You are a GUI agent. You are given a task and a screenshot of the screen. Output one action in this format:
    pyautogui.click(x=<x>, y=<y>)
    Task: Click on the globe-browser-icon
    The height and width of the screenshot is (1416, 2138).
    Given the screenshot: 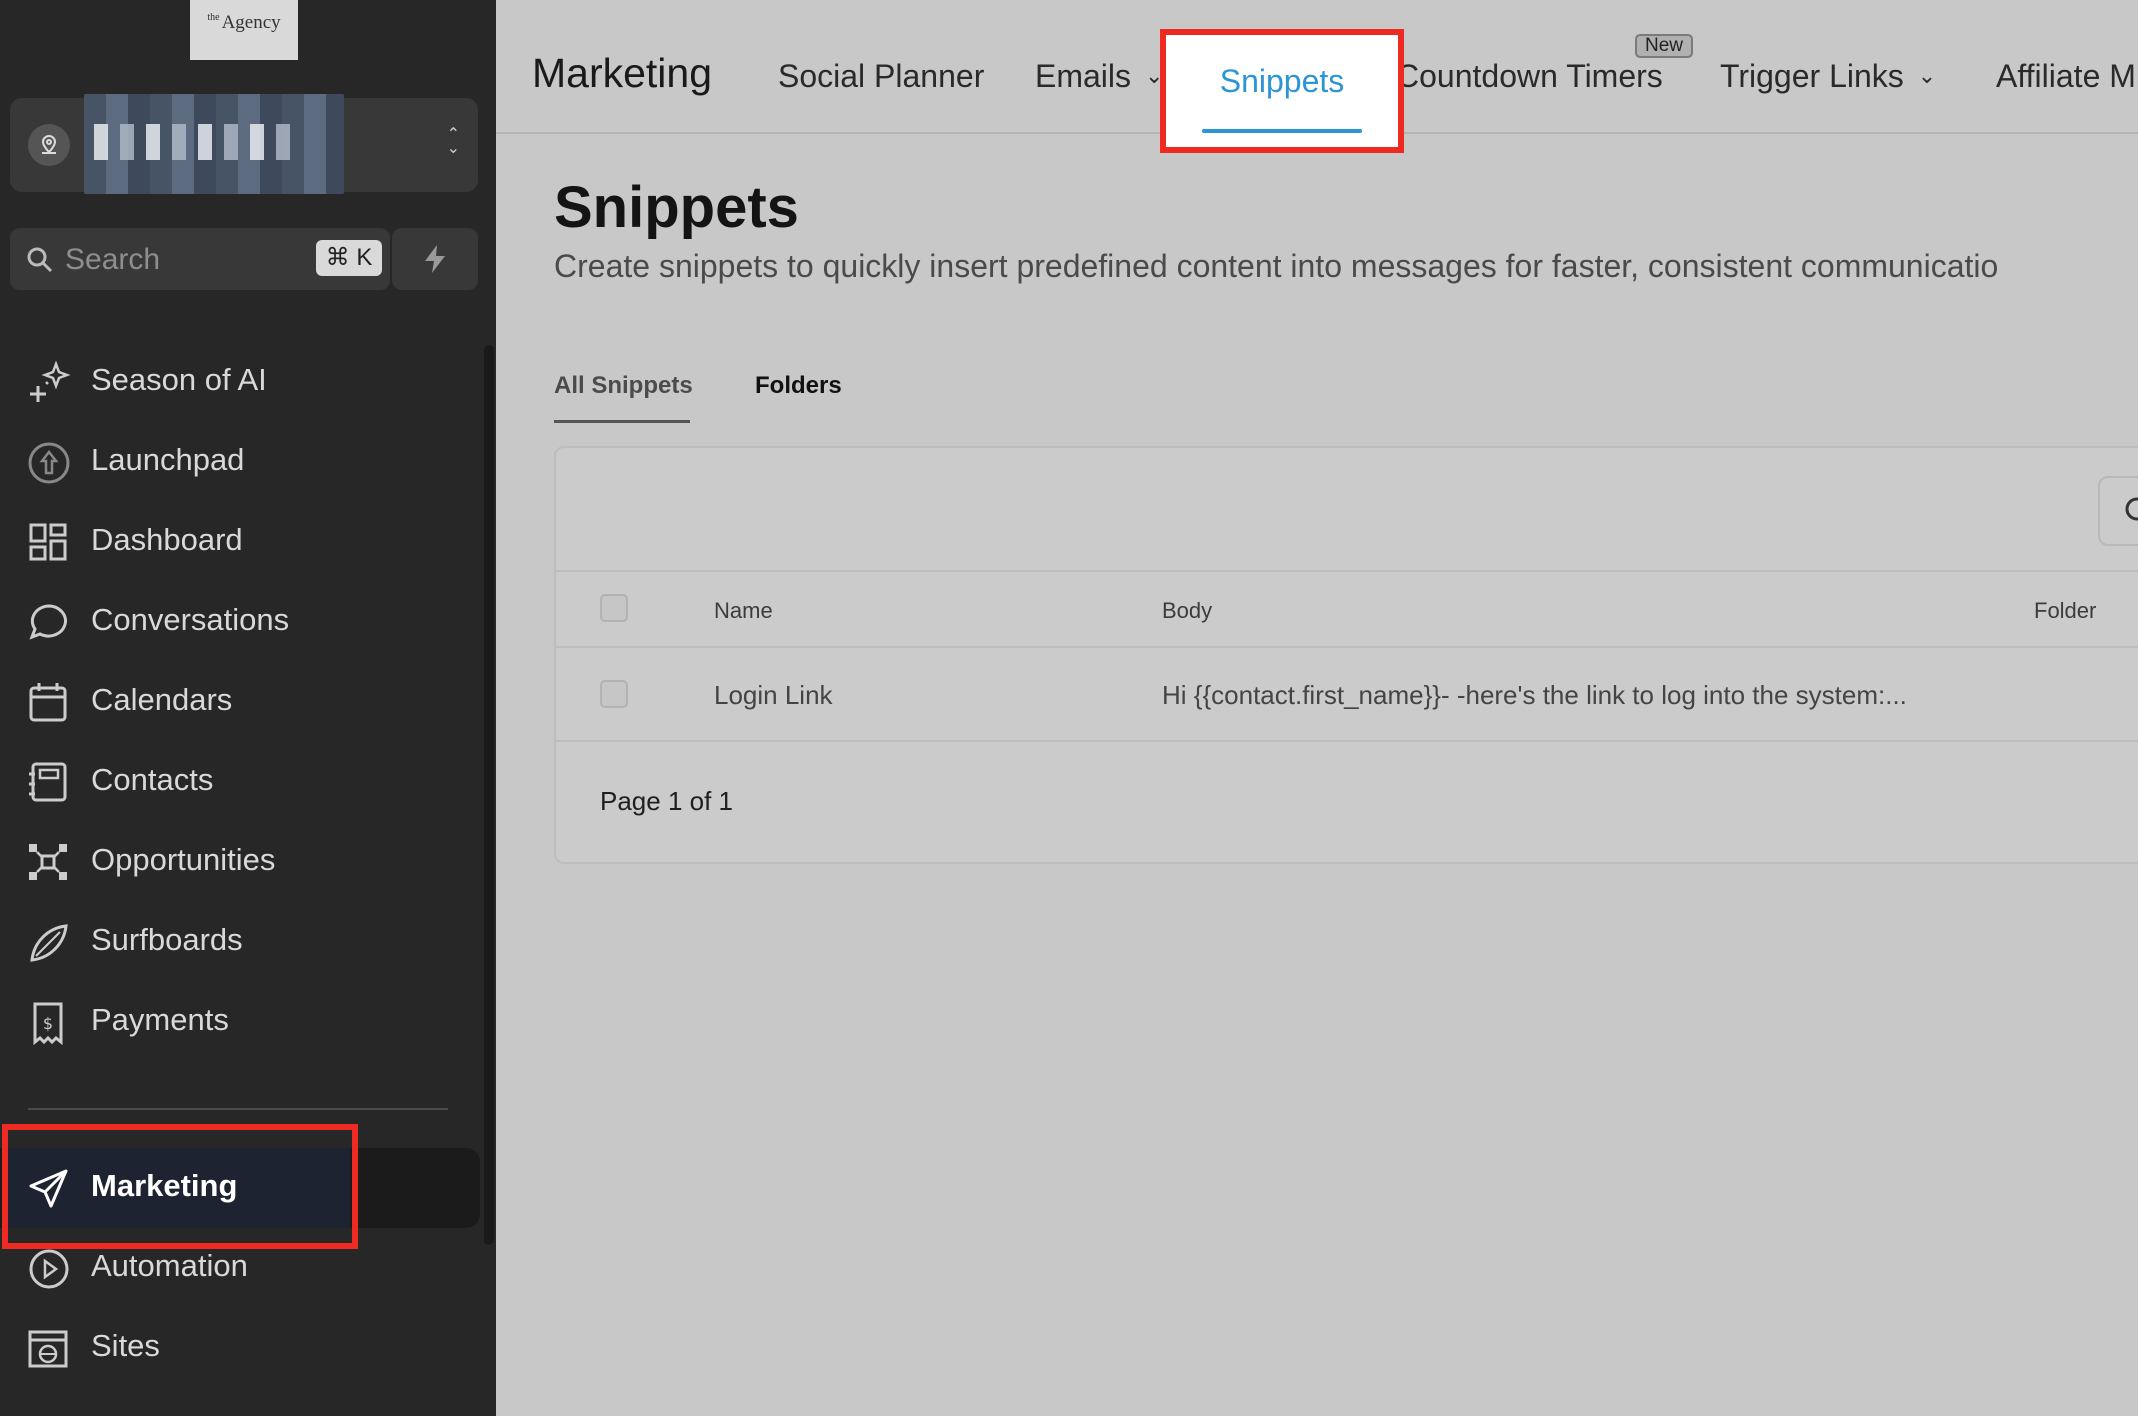 What is the action you would take?
    pyautogui.click(x=48, y=1349)
    